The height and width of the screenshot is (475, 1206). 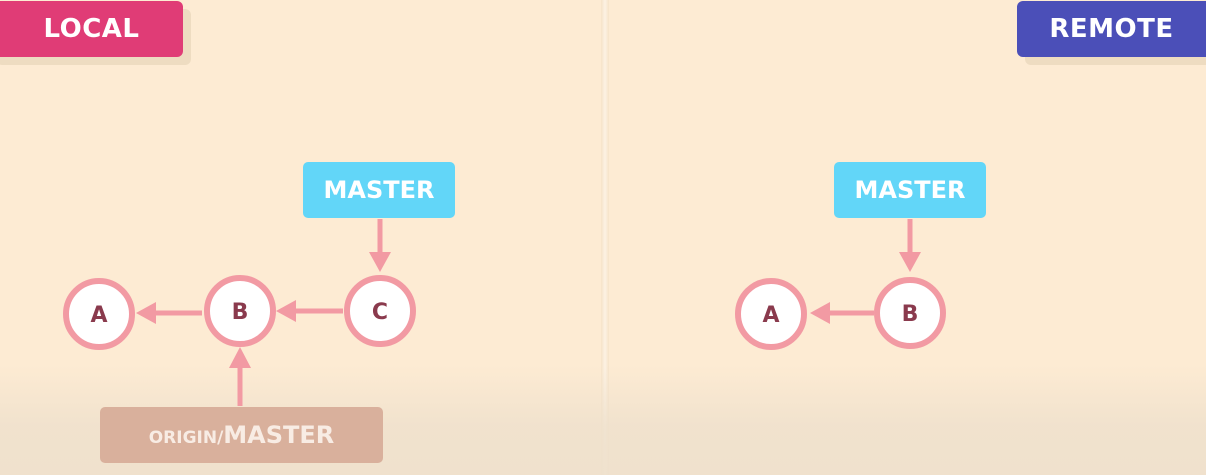 I want to click on remote-commit-b-label: B, so click(x=910, y=314).